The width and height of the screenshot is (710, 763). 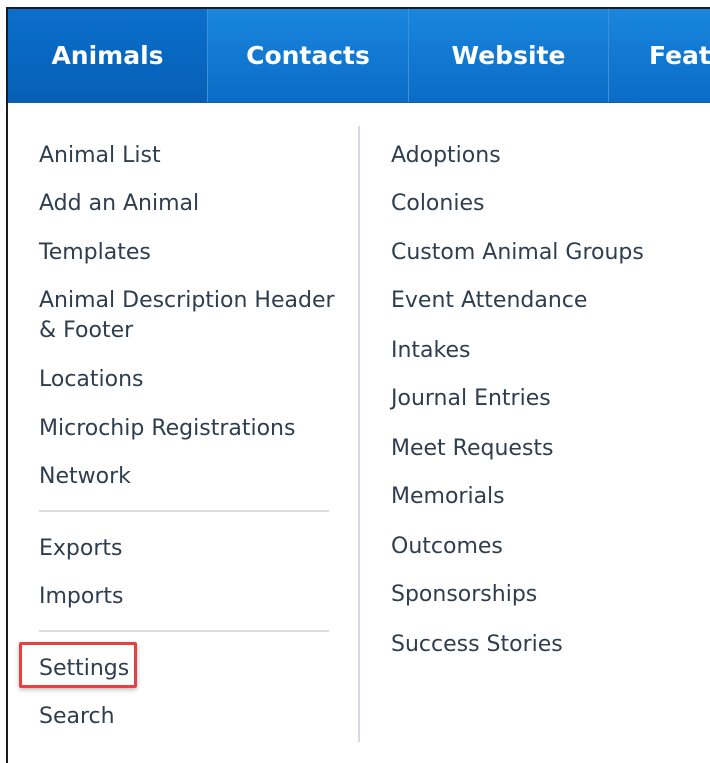 I want to click on tab-contacts: Contacts, so click(x=307, y=55).